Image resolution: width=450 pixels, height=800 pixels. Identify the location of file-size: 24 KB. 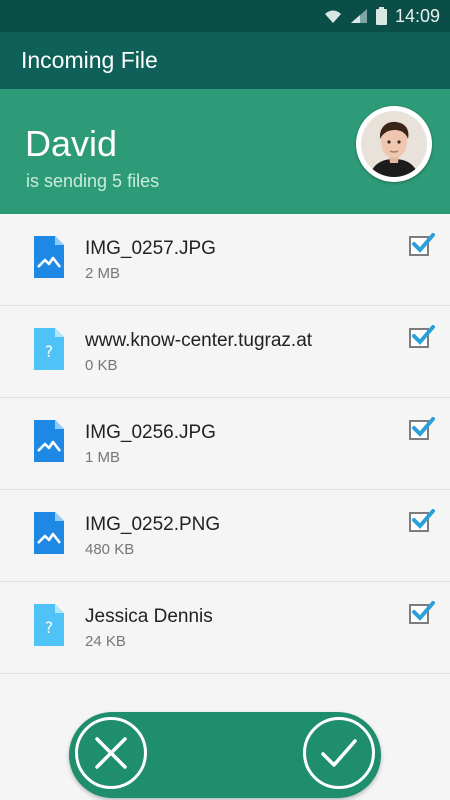
(105, 641).